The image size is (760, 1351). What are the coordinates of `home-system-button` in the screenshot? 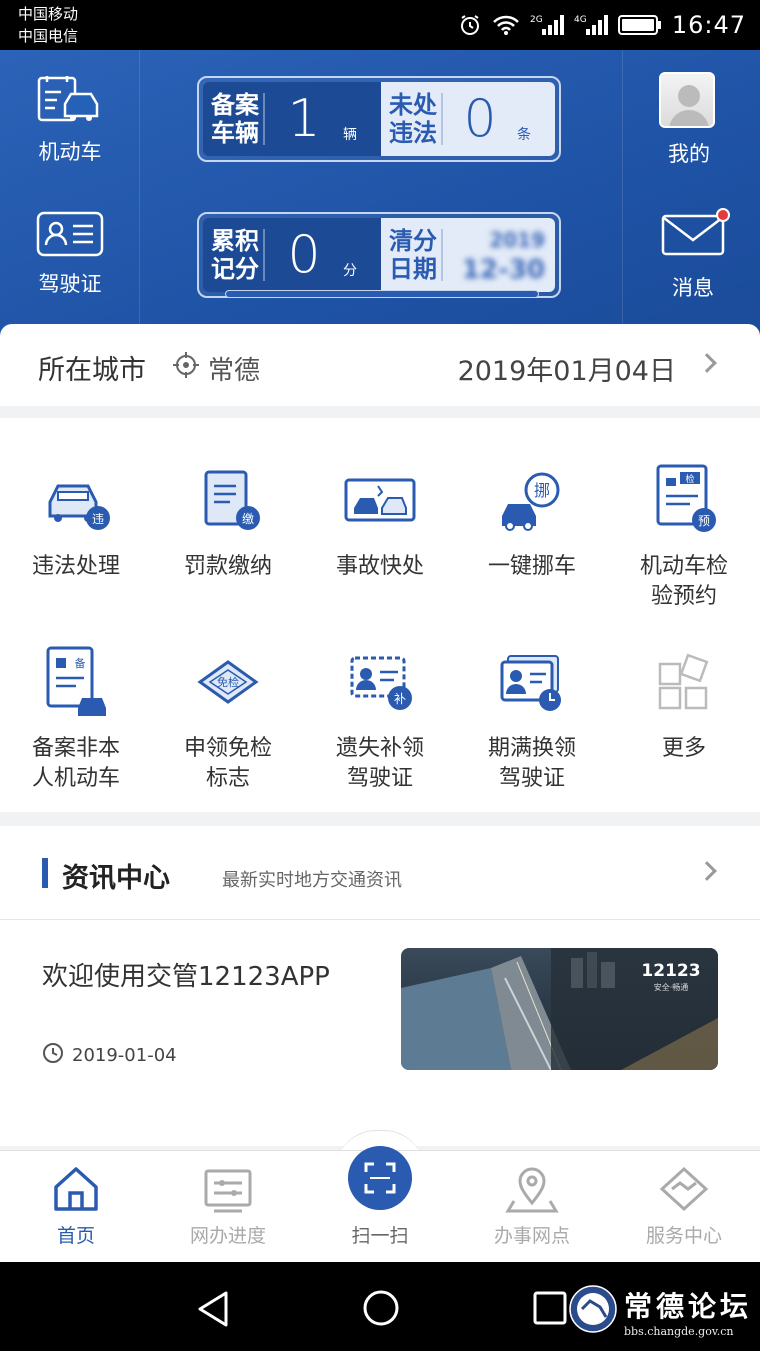 It's located at (381, 1310).